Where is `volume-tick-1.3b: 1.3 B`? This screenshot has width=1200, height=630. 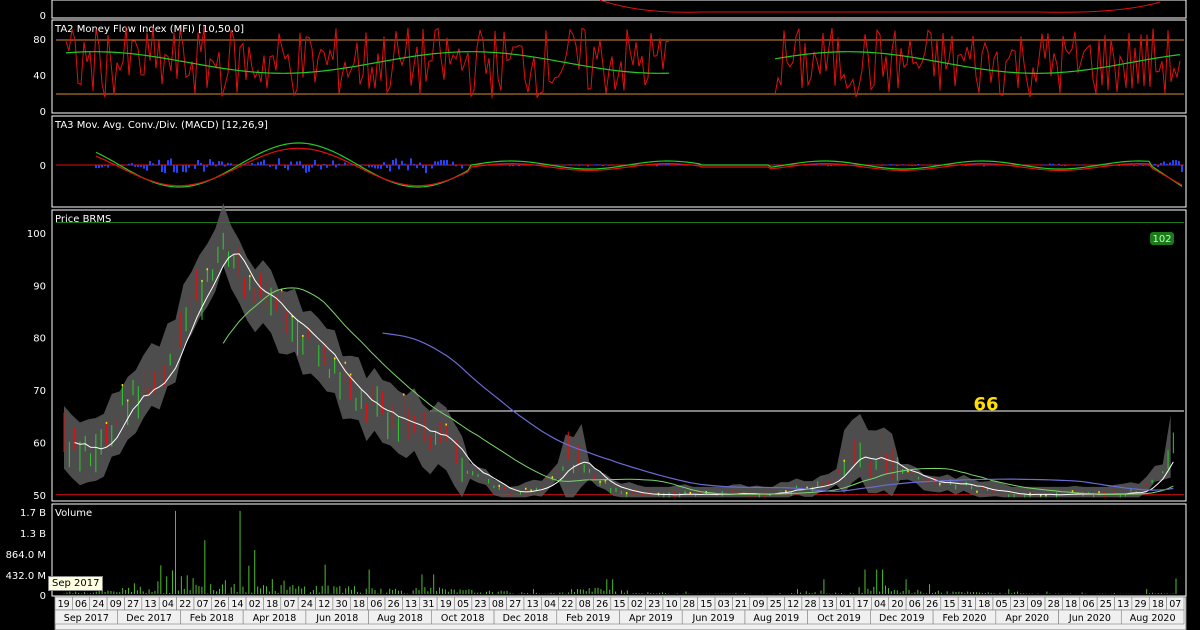
volume-tick-1.3b: 1.3 B is located at coordinates (33, 534).